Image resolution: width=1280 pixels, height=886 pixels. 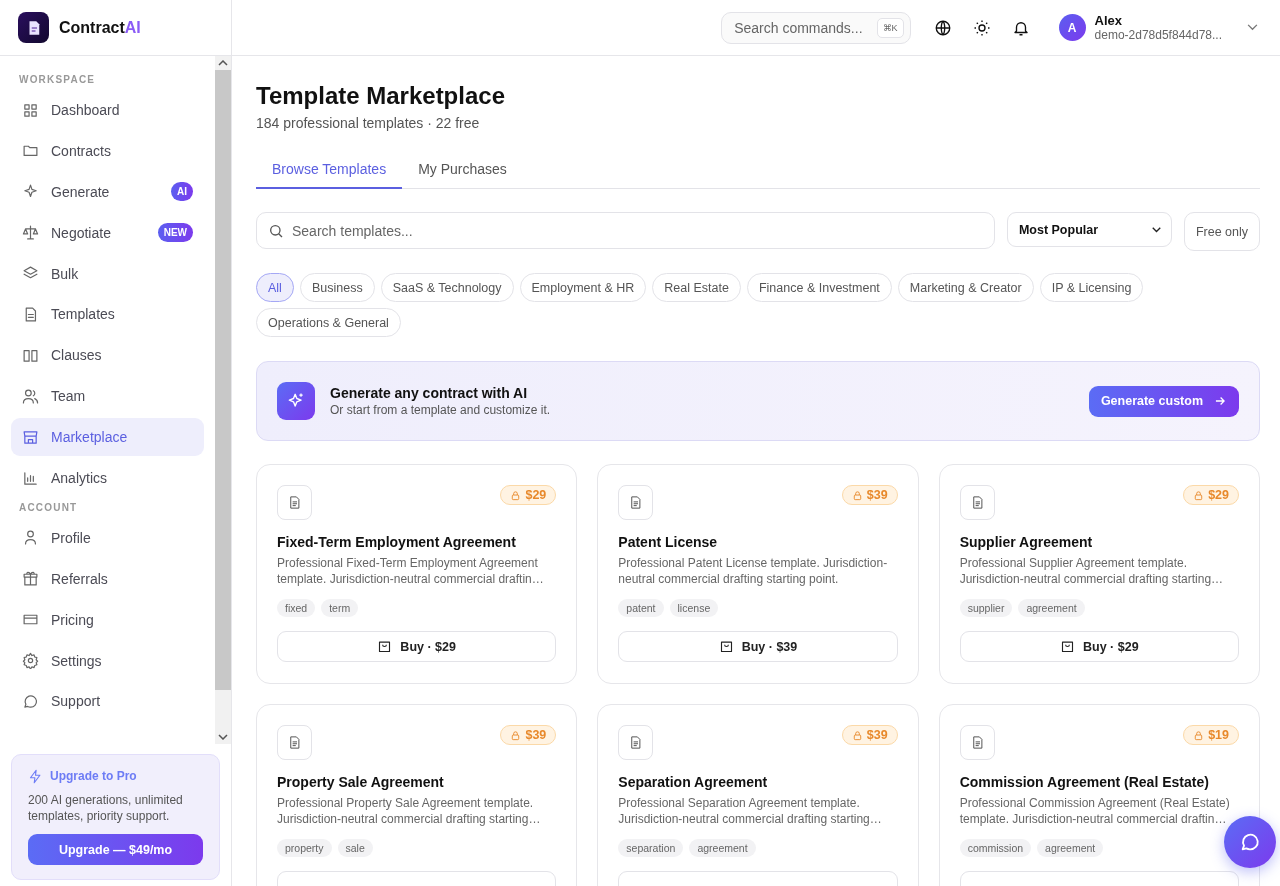 What do you see at coordinates (651, 848) in the screenshot?
I see `tag: separation` at bounding box center [651, 848].